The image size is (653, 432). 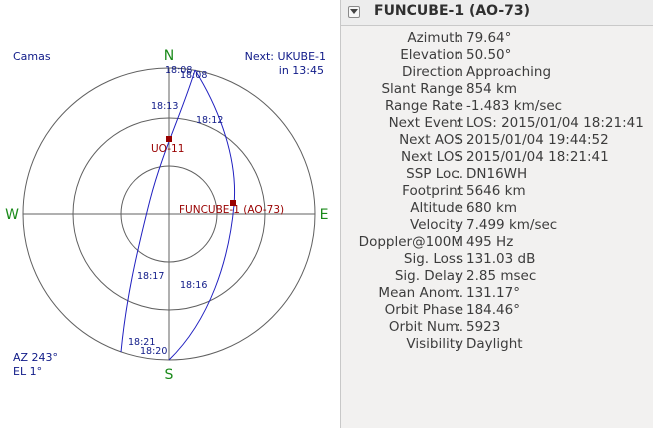 I want to click on info-row: SSP Loc.: DN16WH, so click(x=497, y=174).